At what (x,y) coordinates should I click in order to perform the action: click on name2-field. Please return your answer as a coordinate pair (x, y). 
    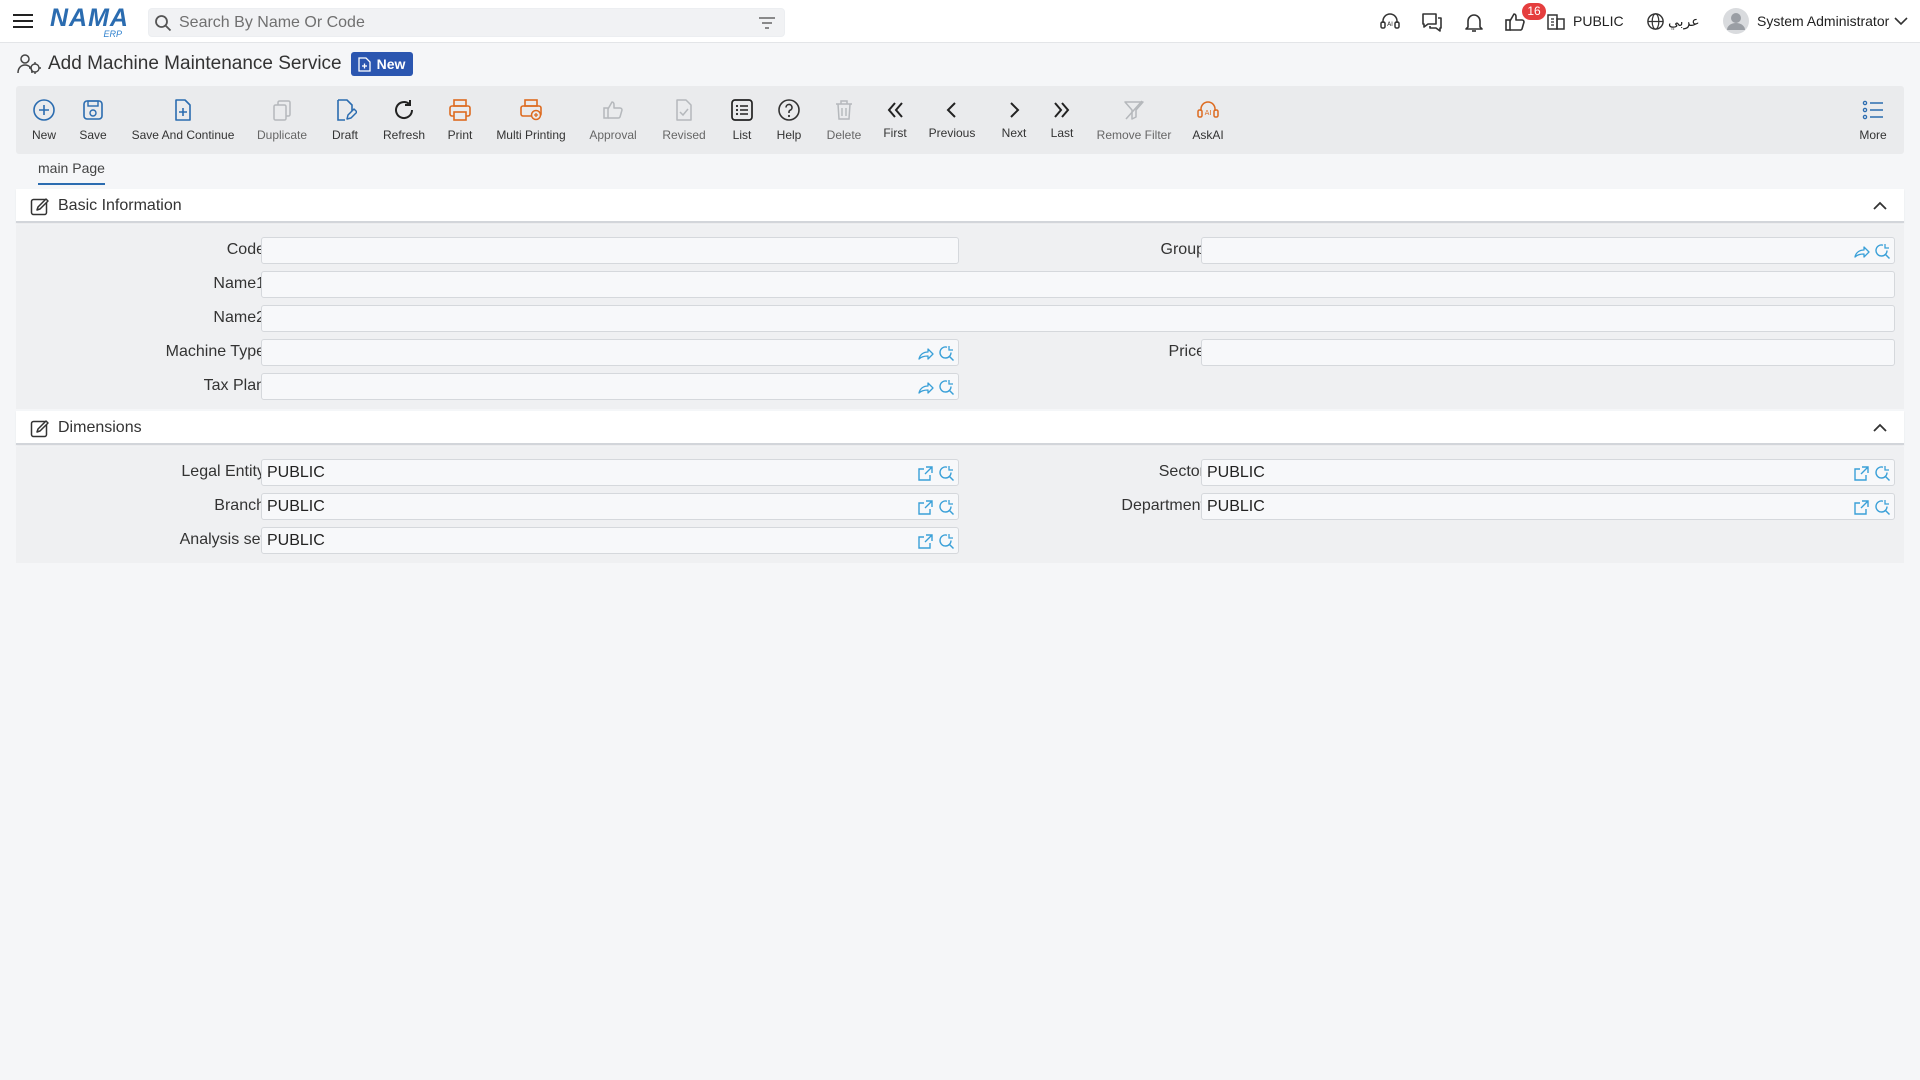
    Looking at the image, I should click on (1078, 318).